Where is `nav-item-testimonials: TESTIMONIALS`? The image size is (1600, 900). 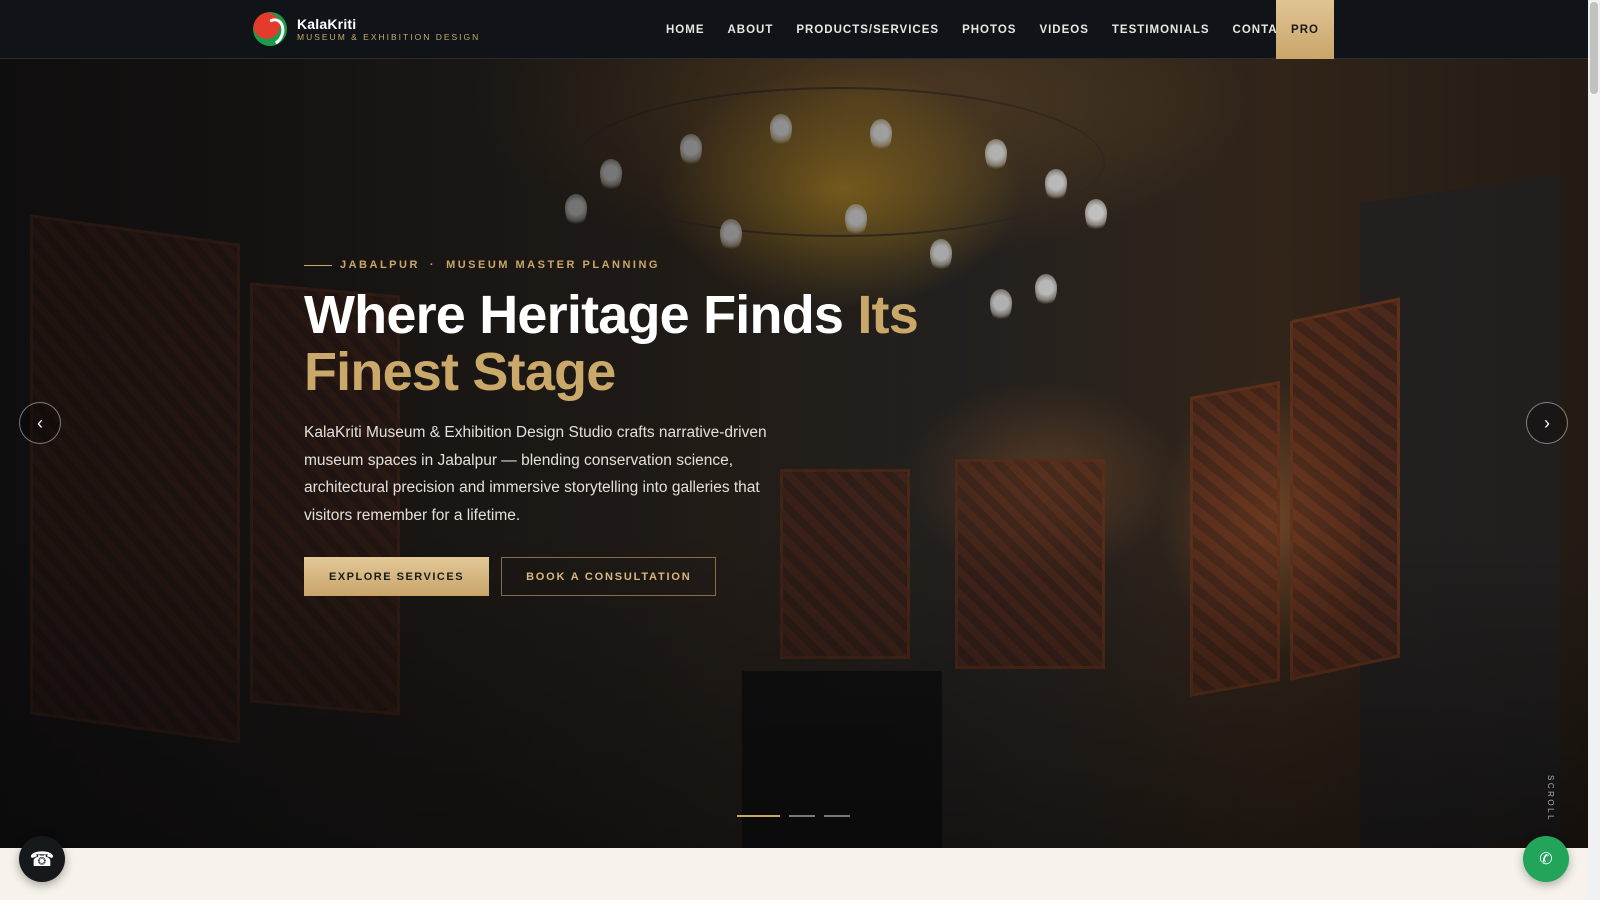
nav-item-testimonials: TESTIMONIALS is located at coordinates (1161, 30).